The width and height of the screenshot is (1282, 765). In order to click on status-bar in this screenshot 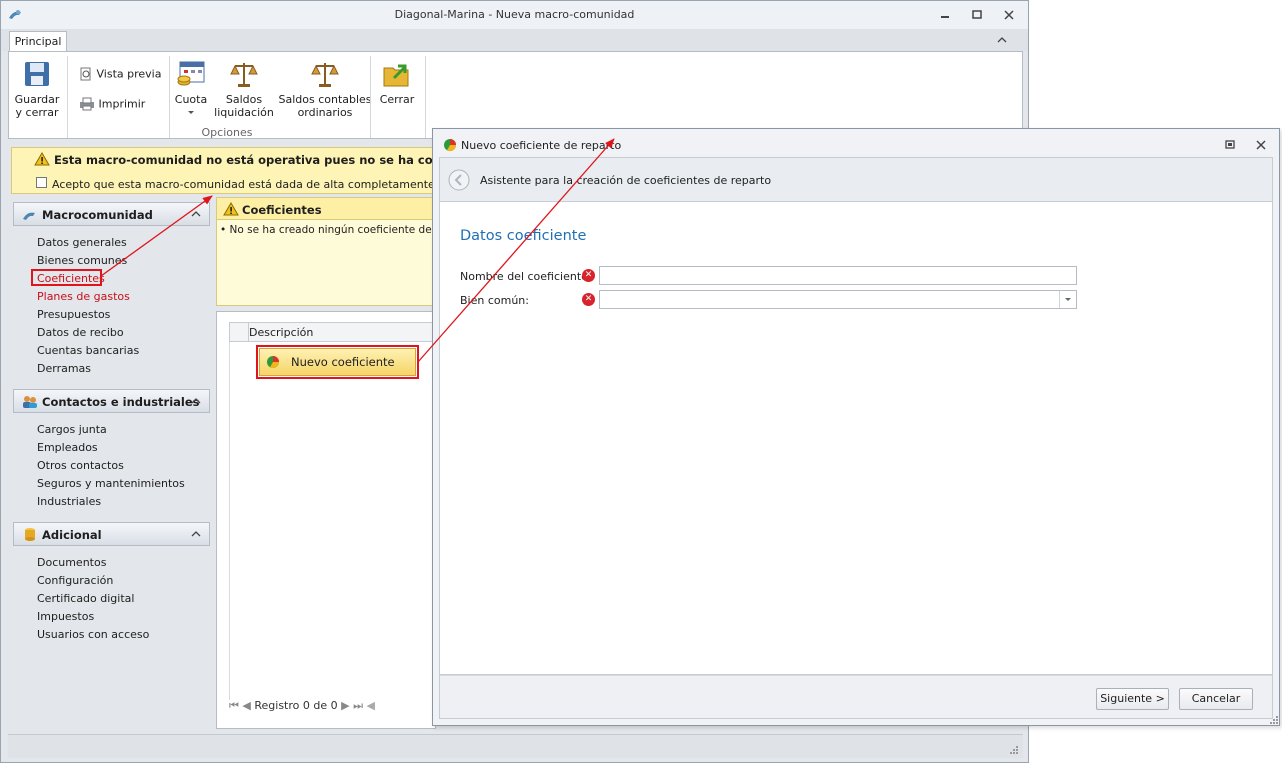, I will do `click(515, 746)`.